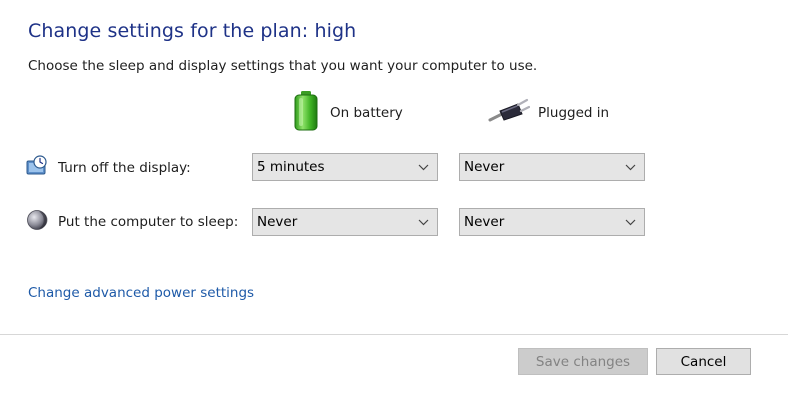 Image resolution: width=788 pixels, height=405 pixels. What do you see at coordinates (345, 222) in the screenshot?
I see `sleep-on-battery-dropdown: Never` at bounding box center [345, 222].